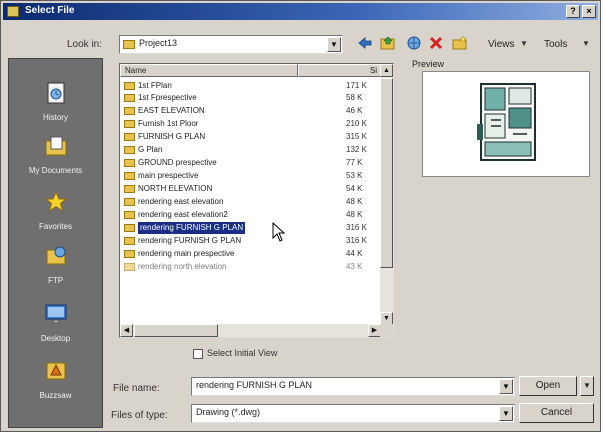 This screenshot has height=434, width=603. Describe the element at coordinates (354, 253) in the screenshot. I see `file-size: 44 K` at that location.